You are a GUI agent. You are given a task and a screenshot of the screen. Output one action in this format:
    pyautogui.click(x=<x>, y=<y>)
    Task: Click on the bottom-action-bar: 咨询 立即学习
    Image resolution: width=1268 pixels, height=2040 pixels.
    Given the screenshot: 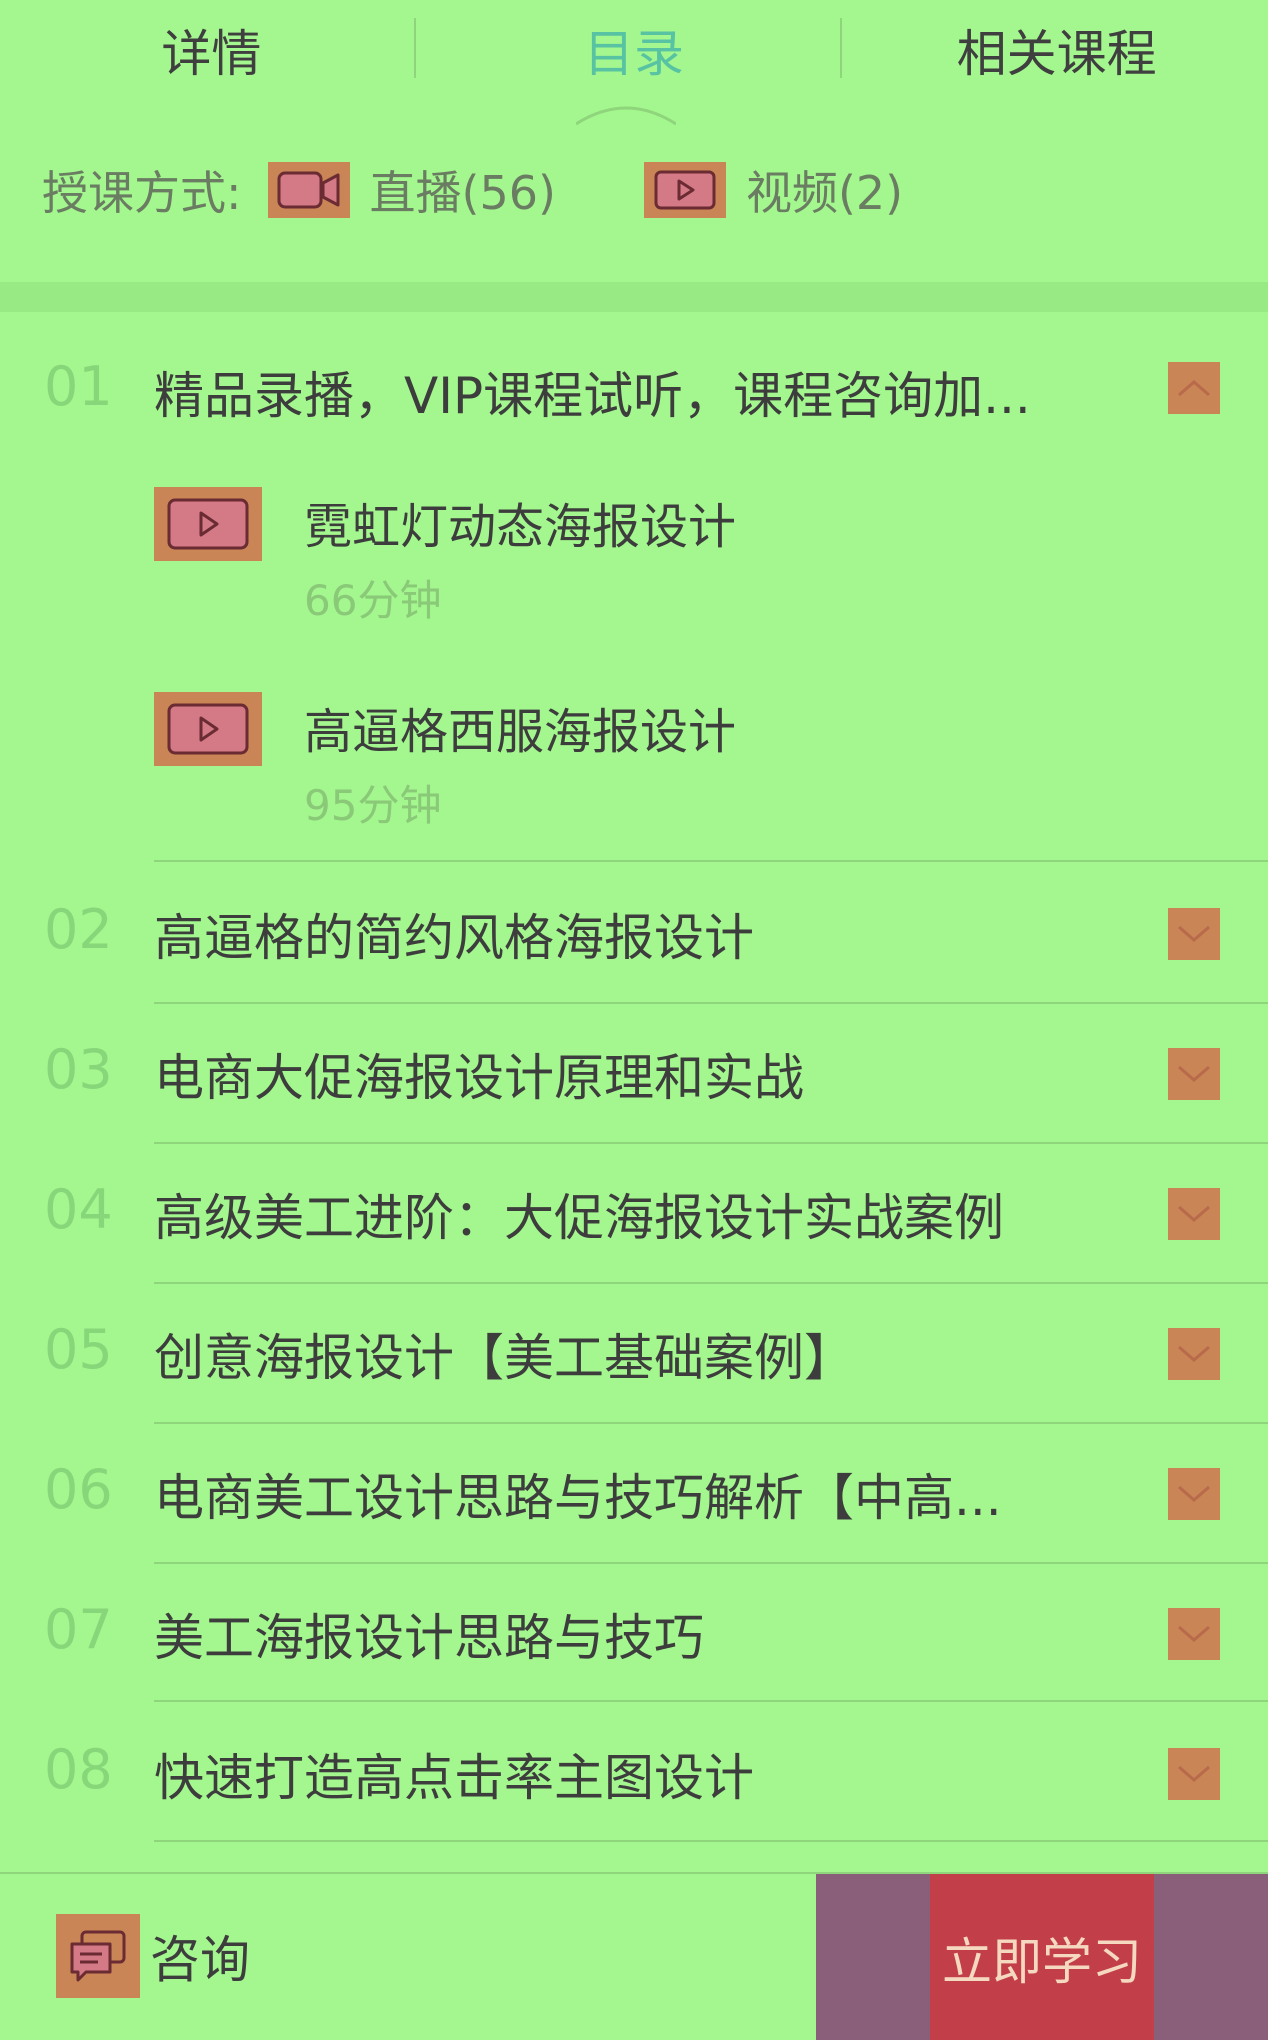 What is the action you would take?
    pyautogui.click(x=634, y=1956)
    